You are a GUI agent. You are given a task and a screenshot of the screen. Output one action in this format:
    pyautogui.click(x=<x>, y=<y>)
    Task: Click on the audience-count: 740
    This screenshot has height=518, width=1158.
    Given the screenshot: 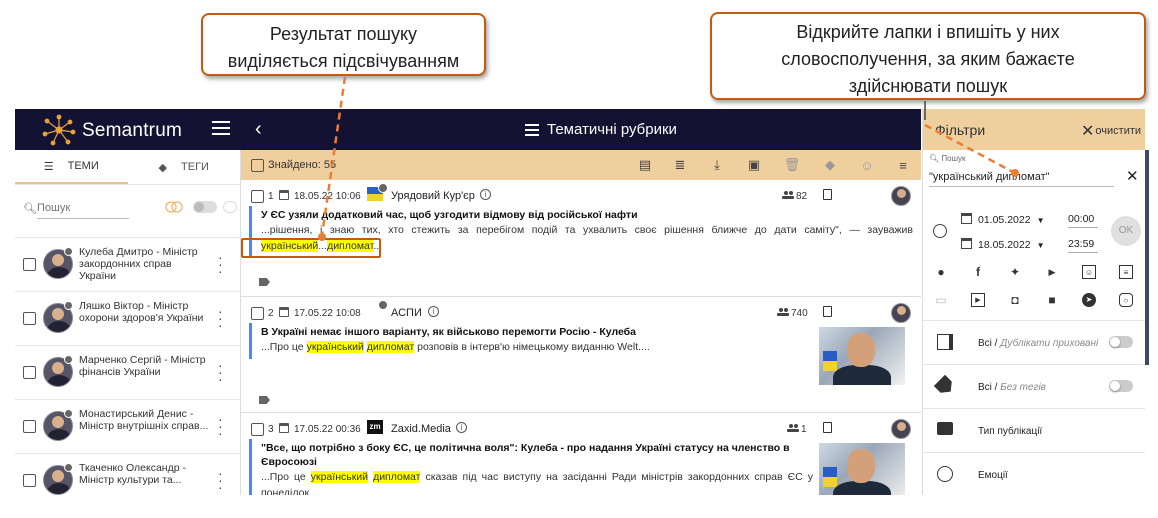 What is the action you would take?
    pyautogui.click(x=799, y=313)
    